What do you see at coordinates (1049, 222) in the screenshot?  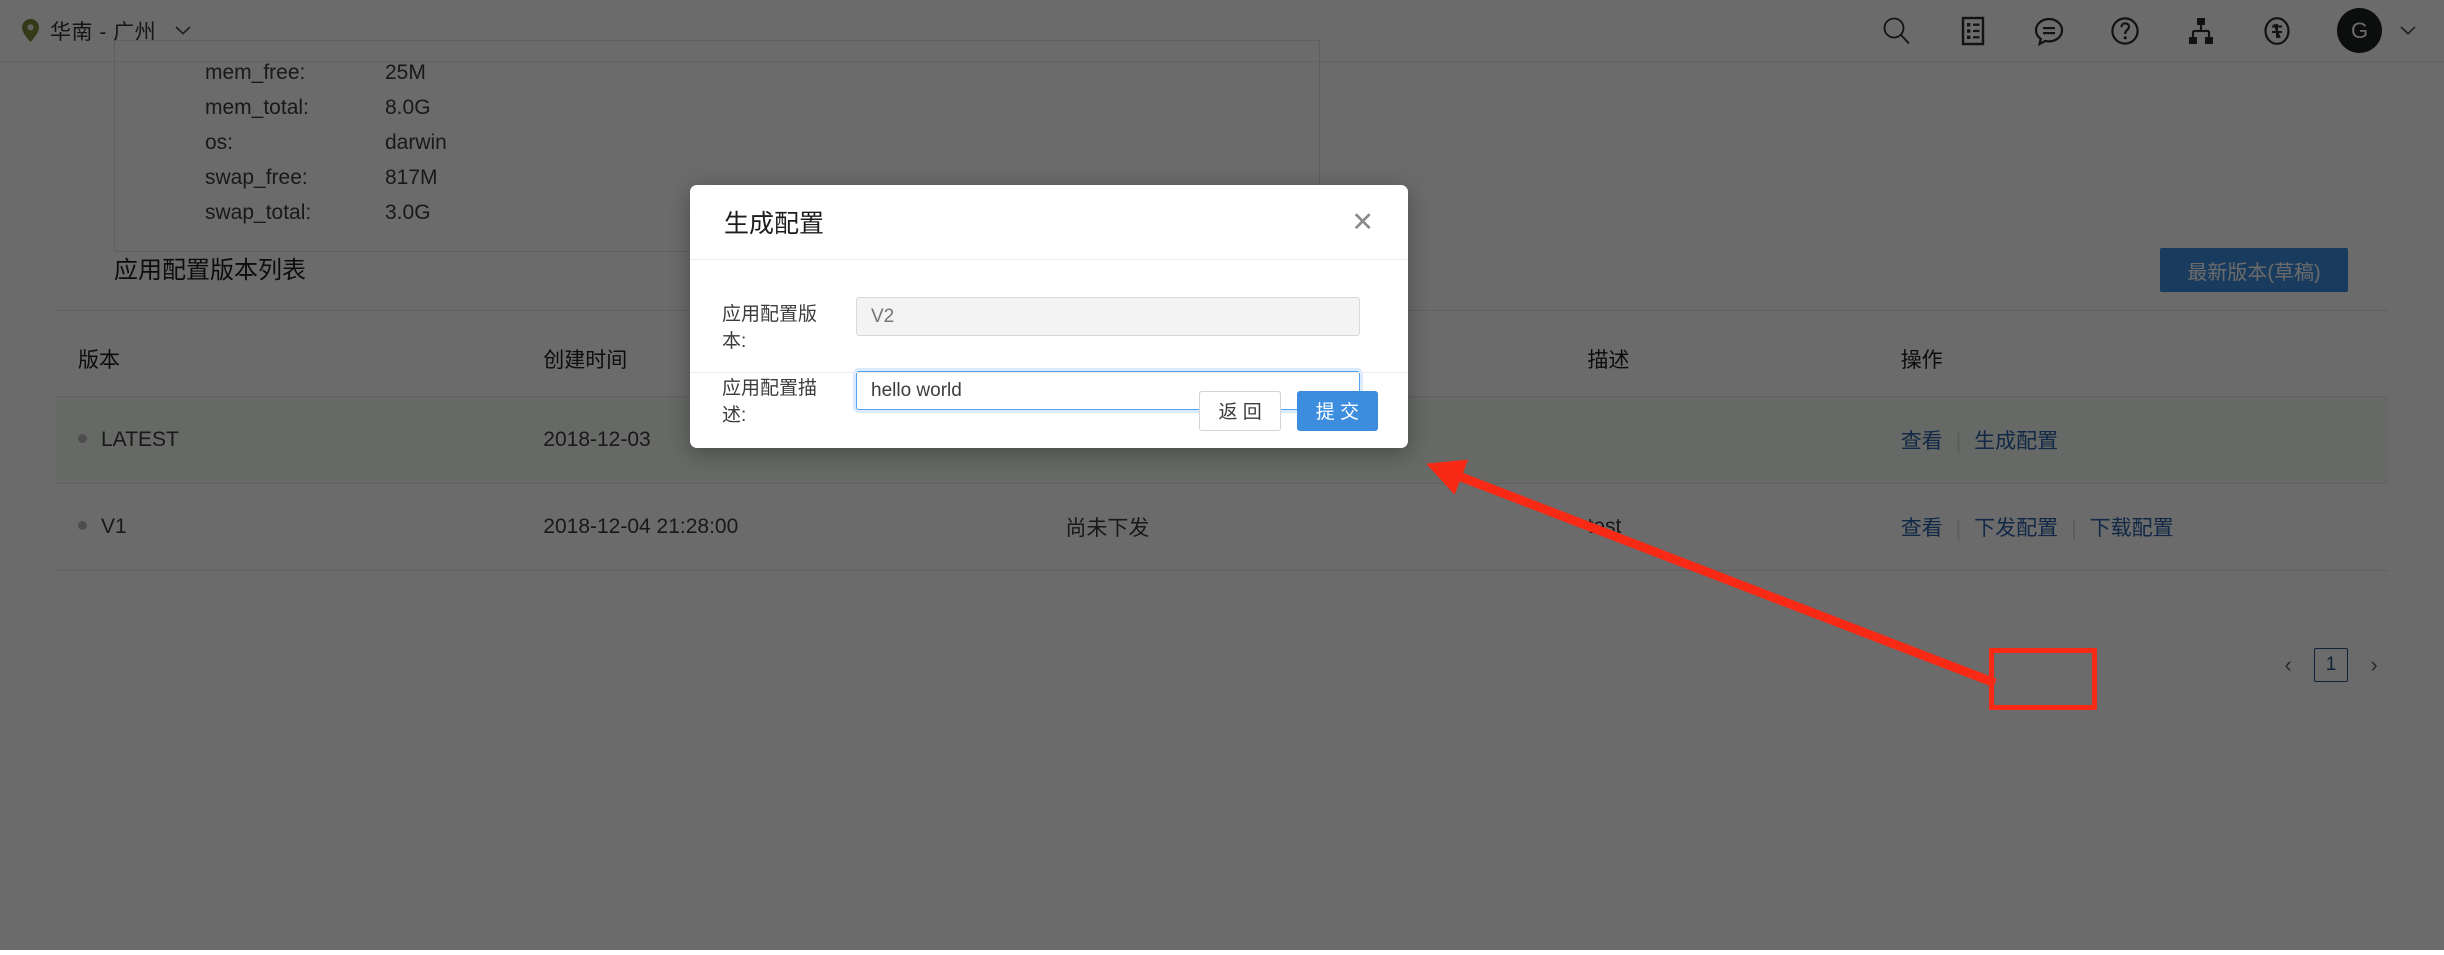 I see `dialog-header: 生成配置 ✕` at bounding box center [1049, 222].